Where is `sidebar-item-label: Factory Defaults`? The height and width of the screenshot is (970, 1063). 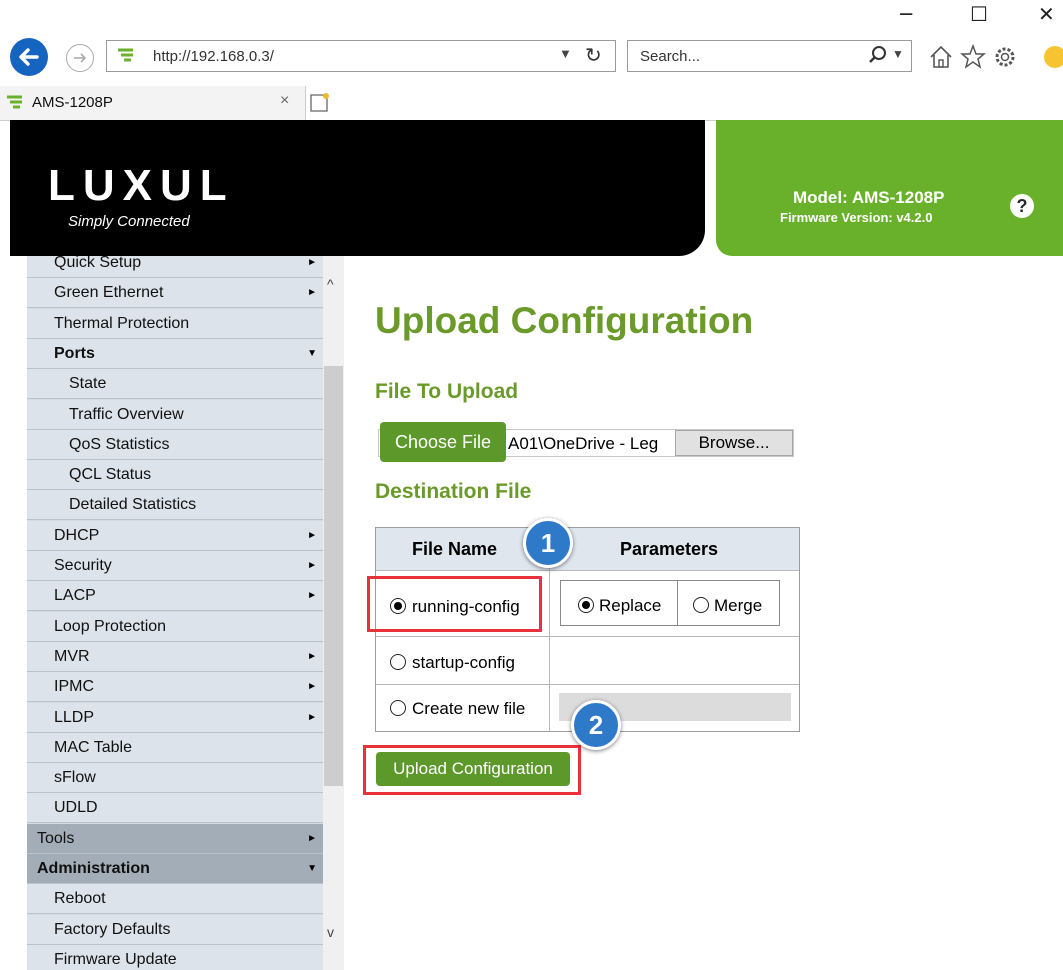 sidebar-item-label: Factory Defaults is located at coordinates (112, 929).